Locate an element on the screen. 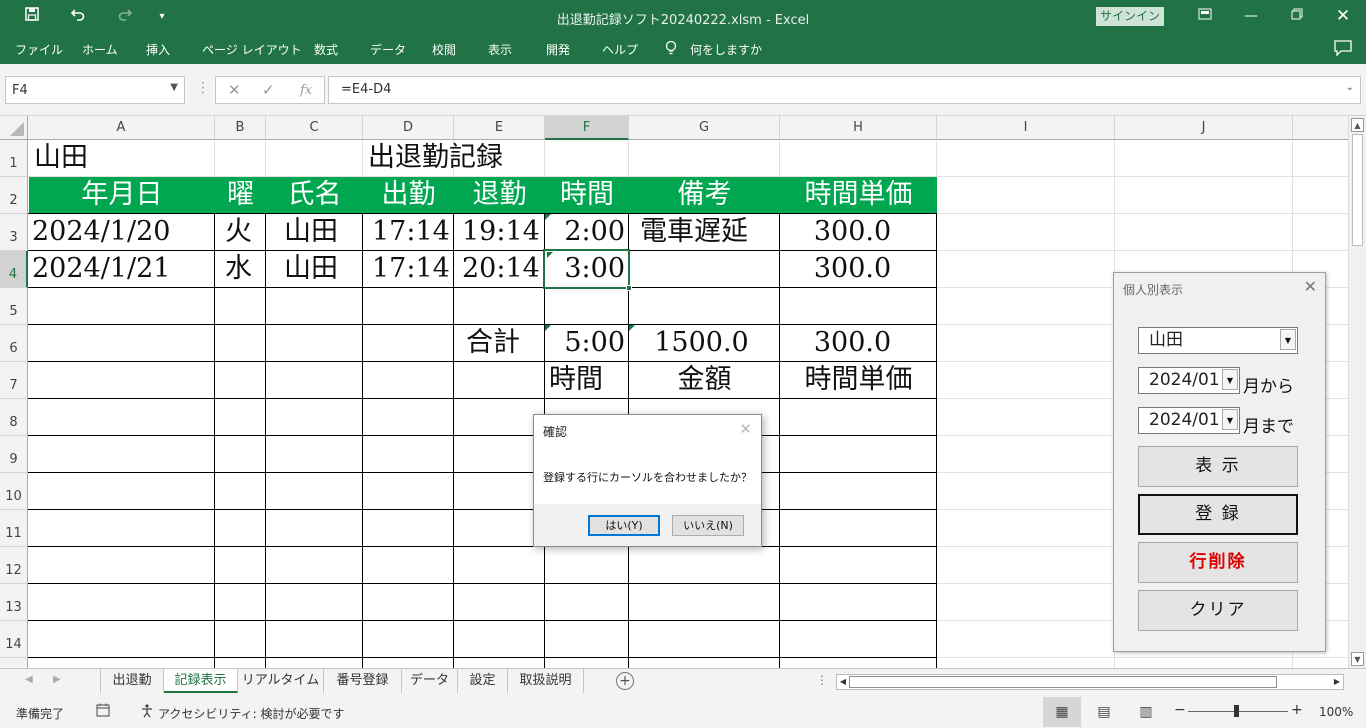  column-header-c: C is located at coordinates (314, 128).